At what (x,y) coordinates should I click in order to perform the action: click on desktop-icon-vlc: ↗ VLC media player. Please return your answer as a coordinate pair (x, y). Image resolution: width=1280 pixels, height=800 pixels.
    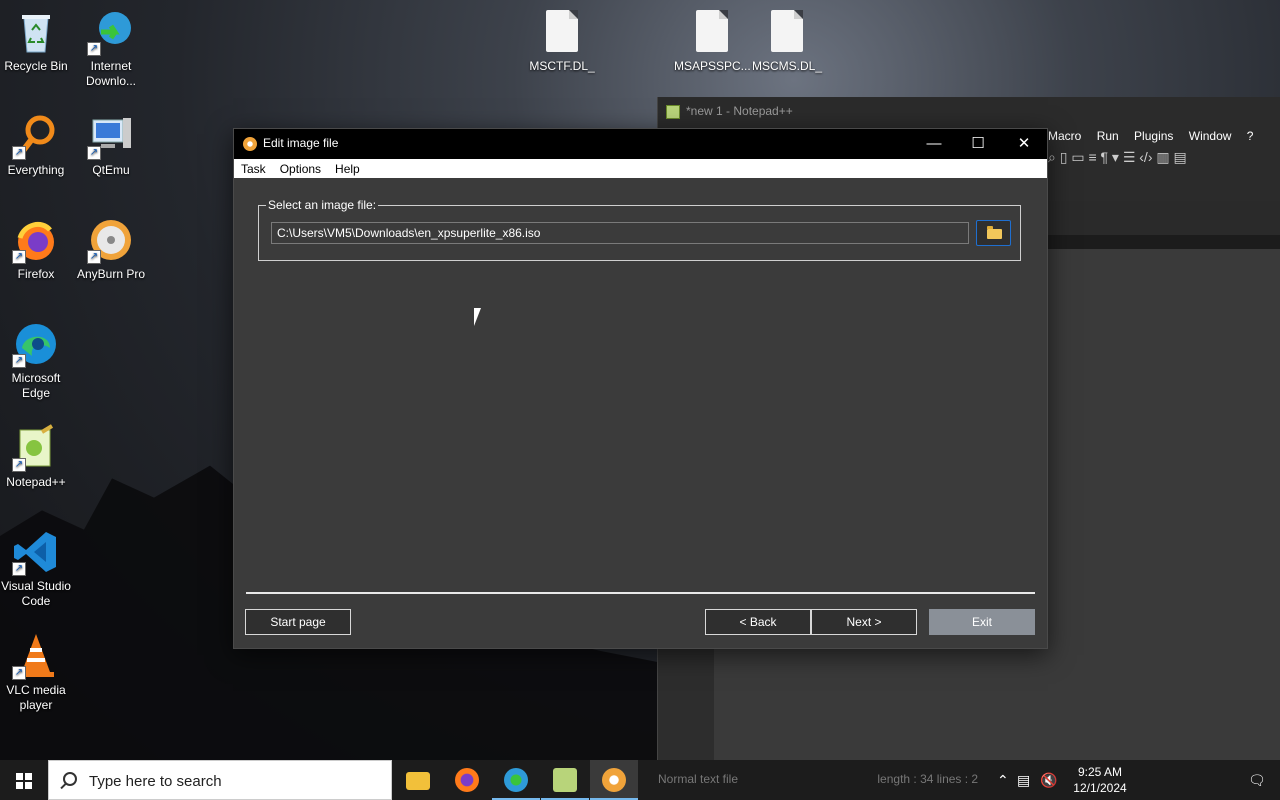
    Looking at the image, I should click on (37, 672).